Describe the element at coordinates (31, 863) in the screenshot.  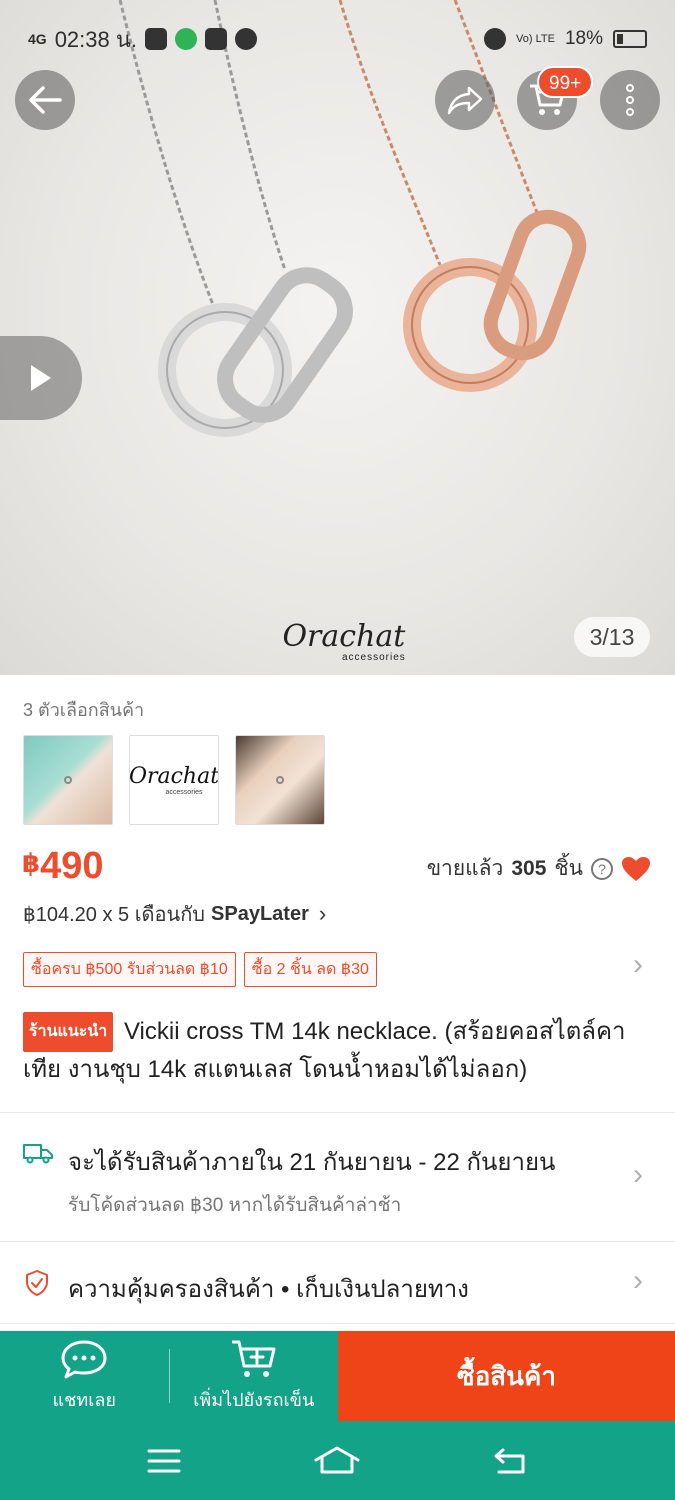
I see `price-currency: ฿` at that location.